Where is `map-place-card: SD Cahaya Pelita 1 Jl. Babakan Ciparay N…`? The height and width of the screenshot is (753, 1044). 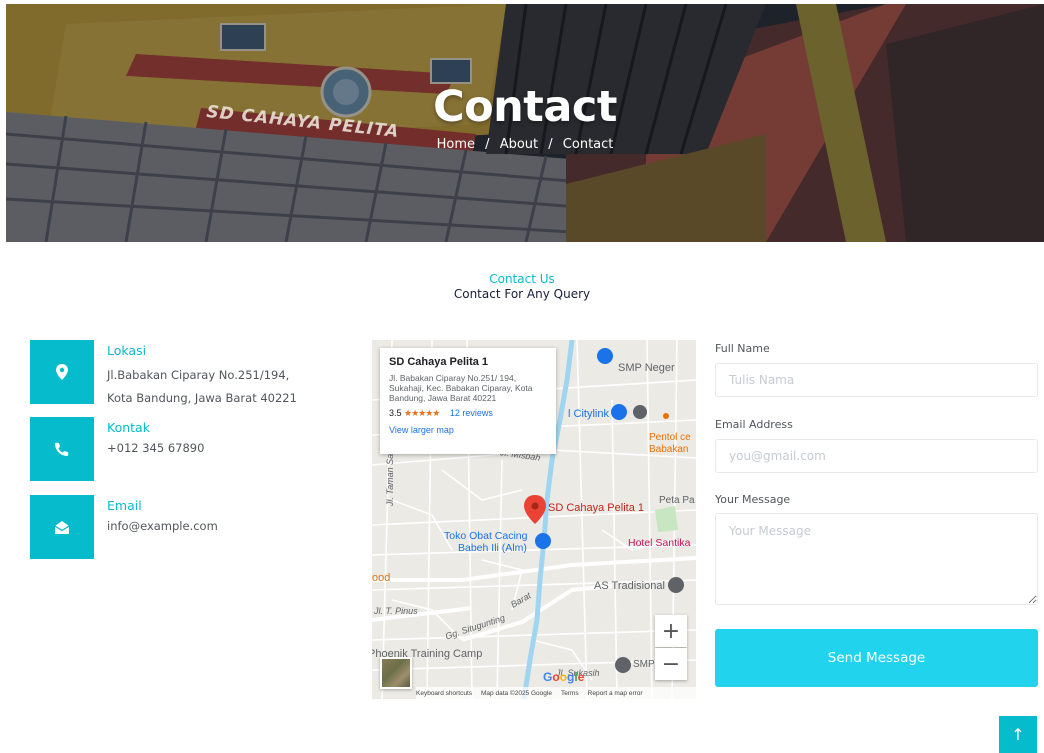 map-place-card: SD Cahaya Pelita 1 Jl. Babakan Ciparay N… is located at coordinates (468, 401).